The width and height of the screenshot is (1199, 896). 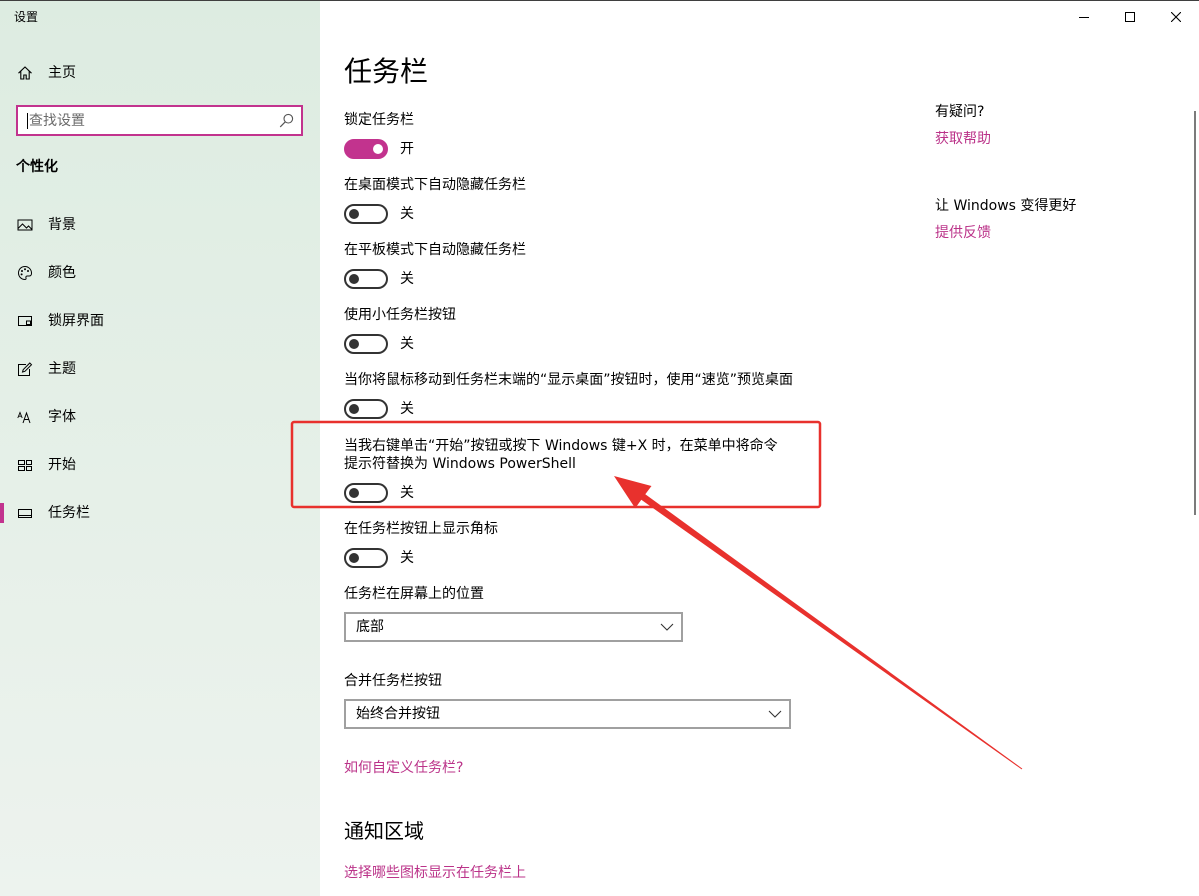 What do you see at coordinates (160, 73) in the screenshot?
I see `sidebar-item-home: 主页` at bounding box center [160, 73].